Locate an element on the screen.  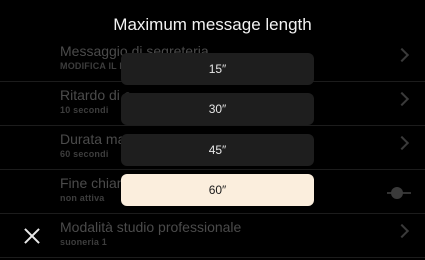
toggle-knob is located at coordinates (397, 193).